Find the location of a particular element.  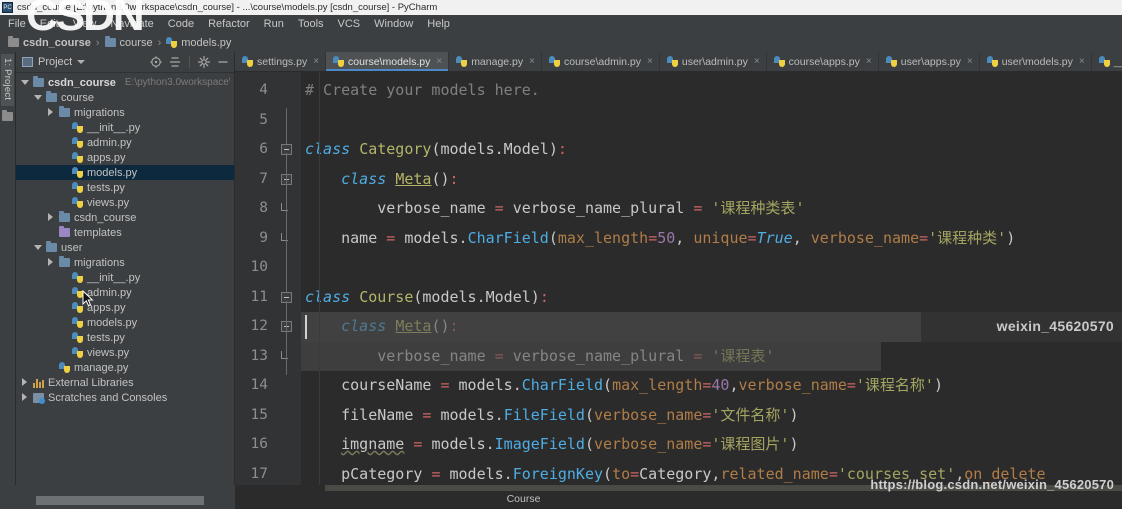

editor-horizontal-scrollbar is located at coordinates (723, 488).